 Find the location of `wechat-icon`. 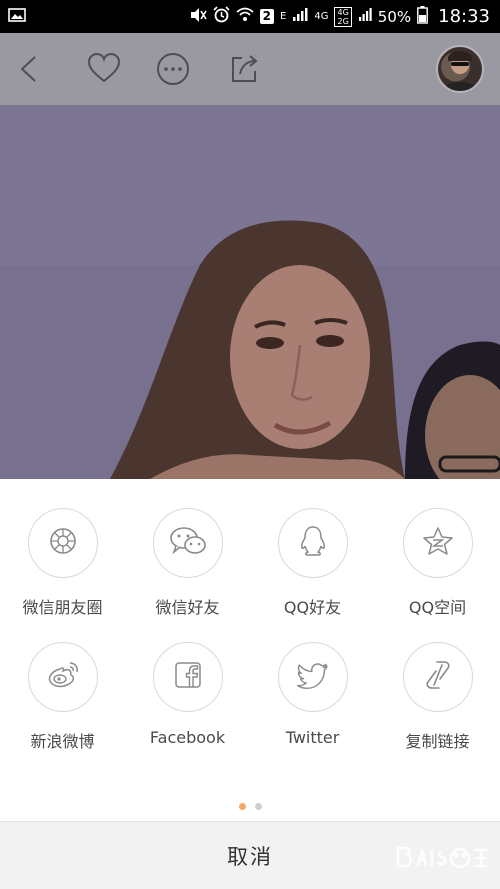

wechat-icon is located at coordinates (188, 543).